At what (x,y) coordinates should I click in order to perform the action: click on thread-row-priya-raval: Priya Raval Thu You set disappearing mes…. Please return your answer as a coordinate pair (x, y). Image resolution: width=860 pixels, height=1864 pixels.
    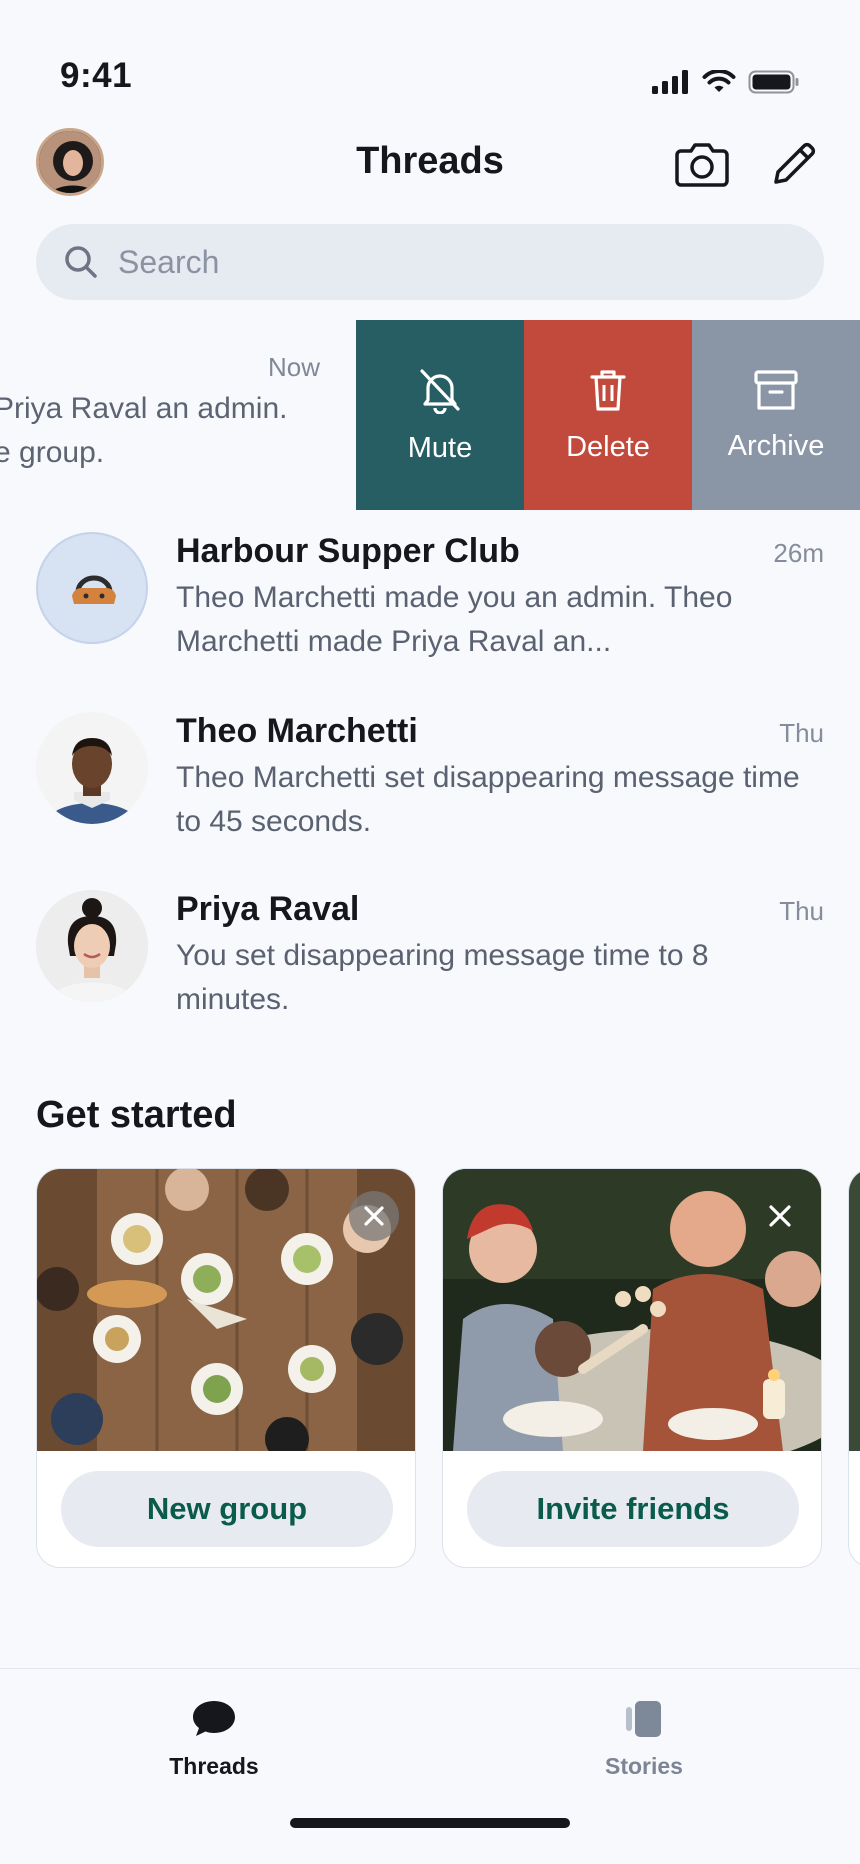
    Looking at the image, I should click on (430, 975).